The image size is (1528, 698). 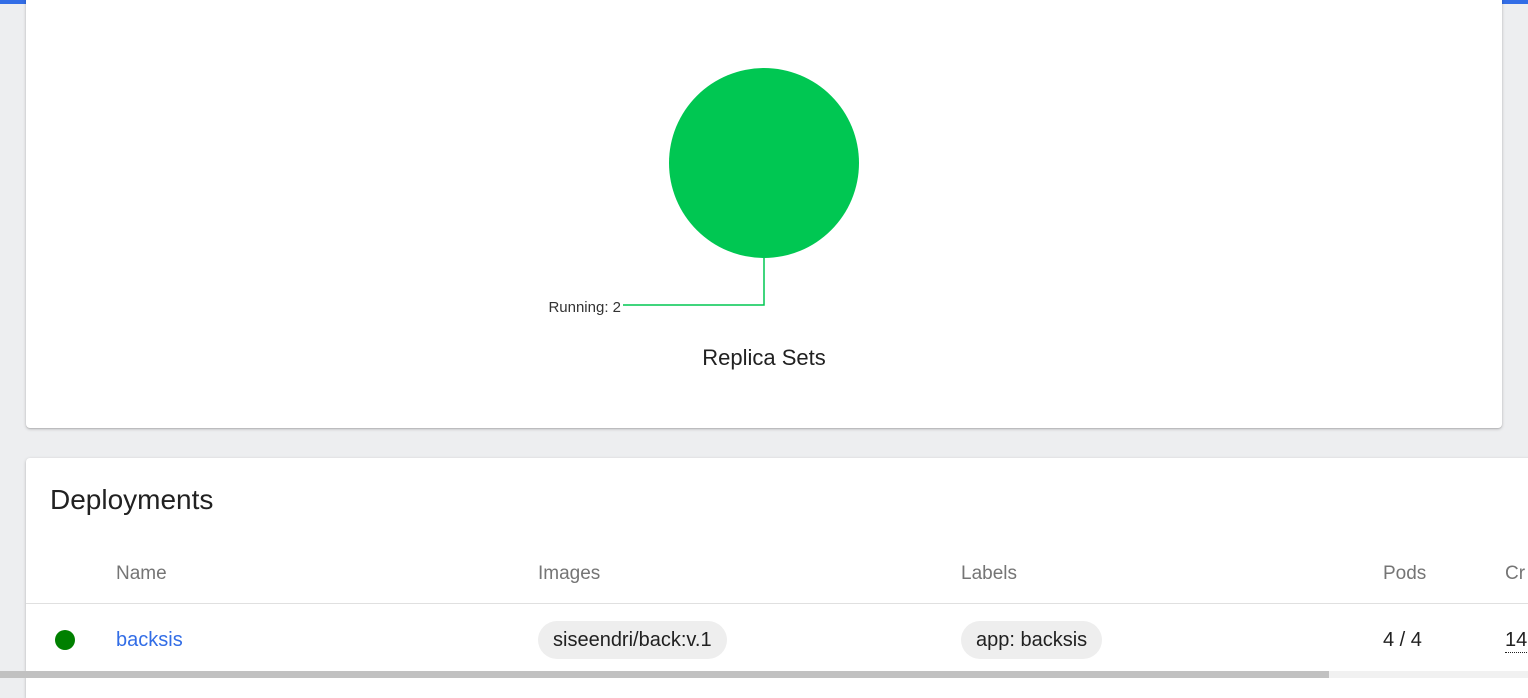 What do you see at coordinates (132, 499) in the screenshot?
I see `section-title: Deployments` at bounding box center [132, 499].